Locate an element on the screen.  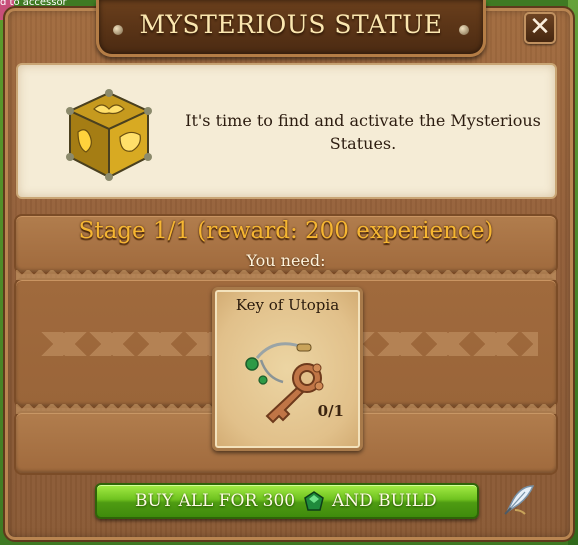
required-item-card: Key of Utopia 0/1 is located at coordinates (287, 369).